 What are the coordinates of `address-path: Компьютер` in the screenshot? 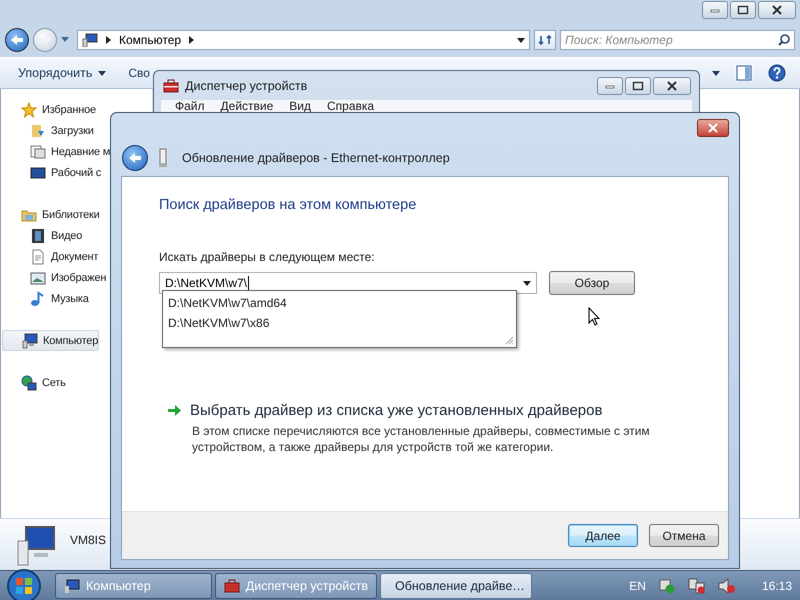 It's located at (150, 40).